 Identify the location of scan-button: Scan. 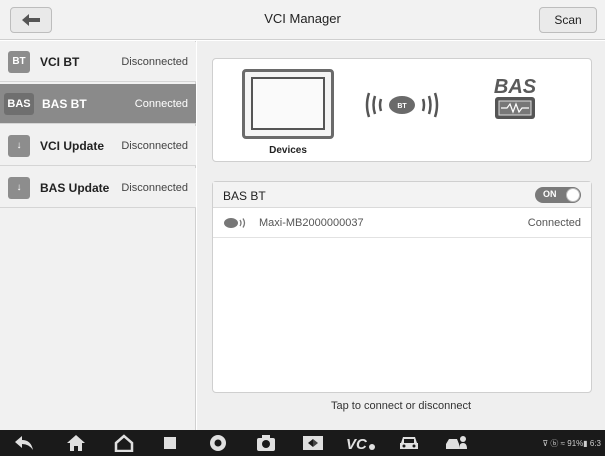
(568, 20).